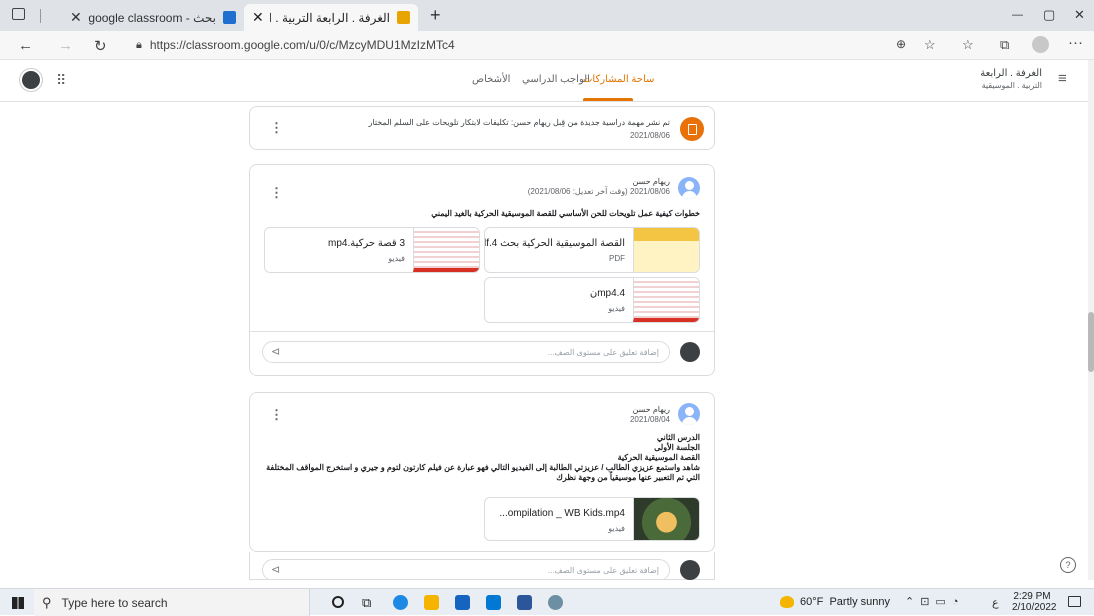 The image size is (1094, 616). I want to click on class-name: الغرفة . الرابعة التربية . الموسيقية, so click(1001, 79).